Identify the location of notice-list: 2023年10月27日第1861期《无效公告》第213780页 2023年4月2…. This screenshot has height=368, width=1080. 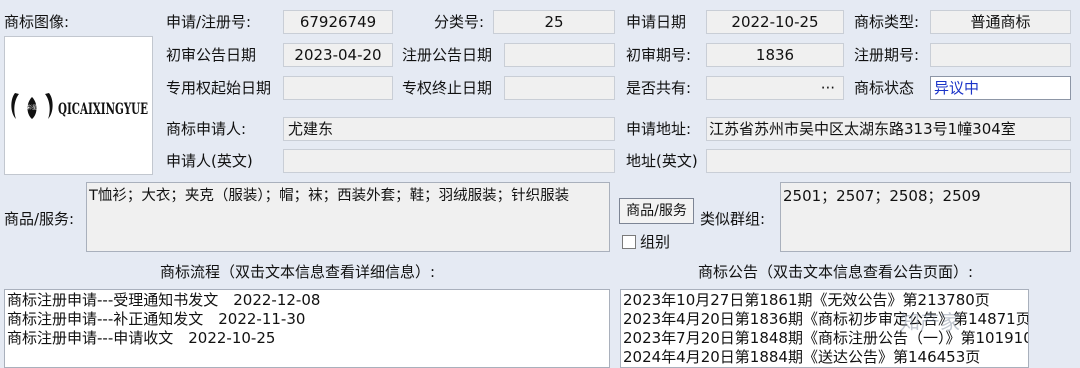
(824, 328).